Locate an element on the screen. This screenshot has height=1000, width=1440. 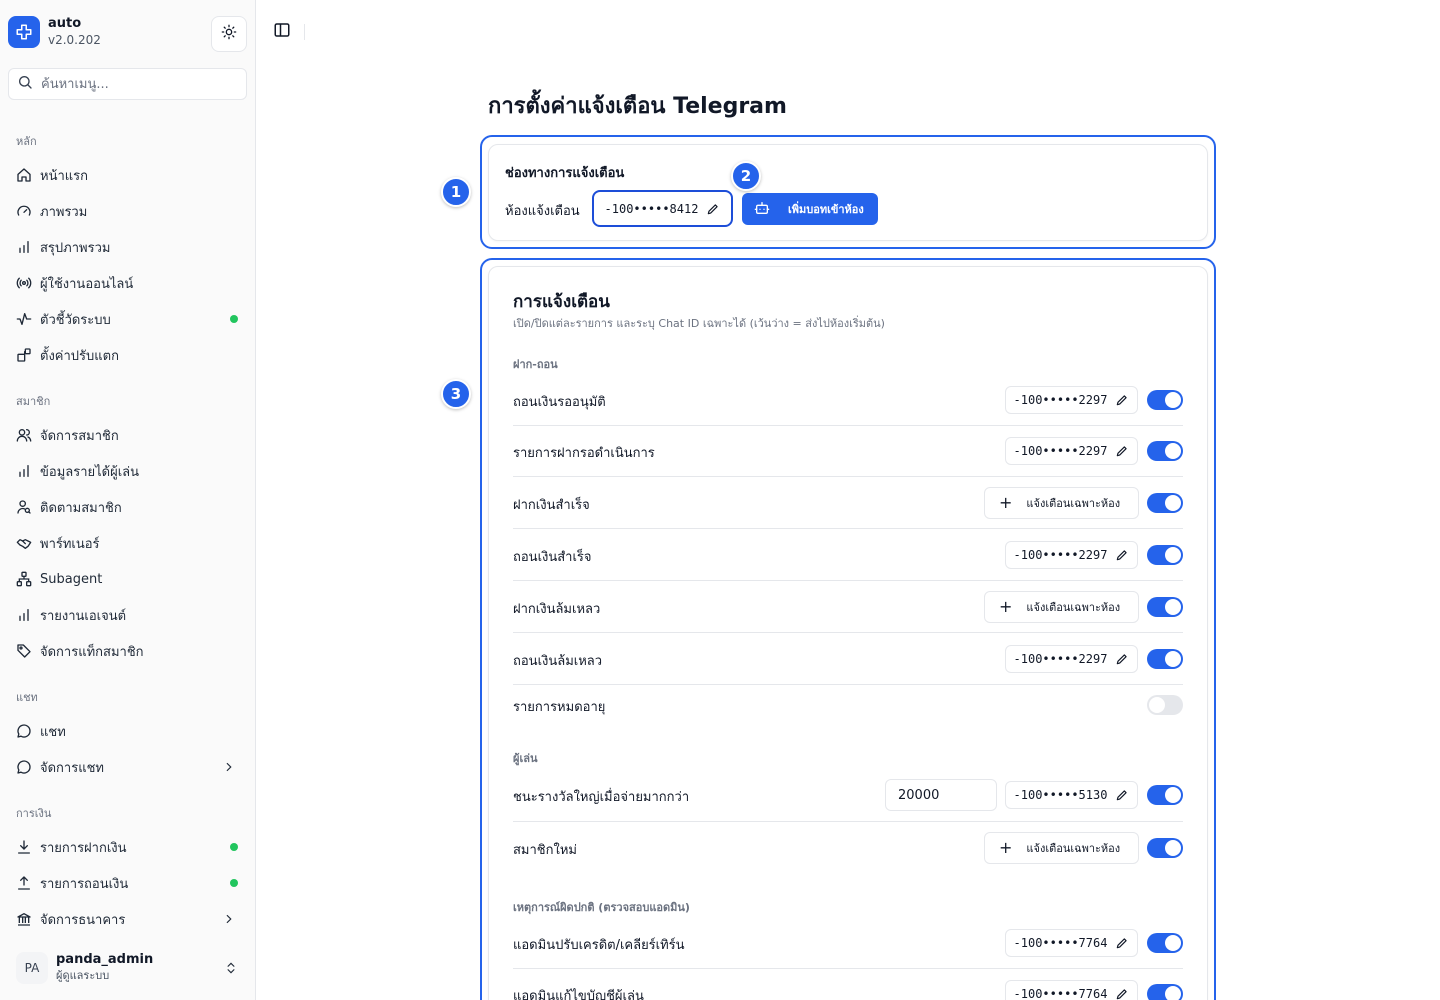
page-title: การตั้งค่าแจ้งเตือน Telegram is located at coordinates (637, 106).